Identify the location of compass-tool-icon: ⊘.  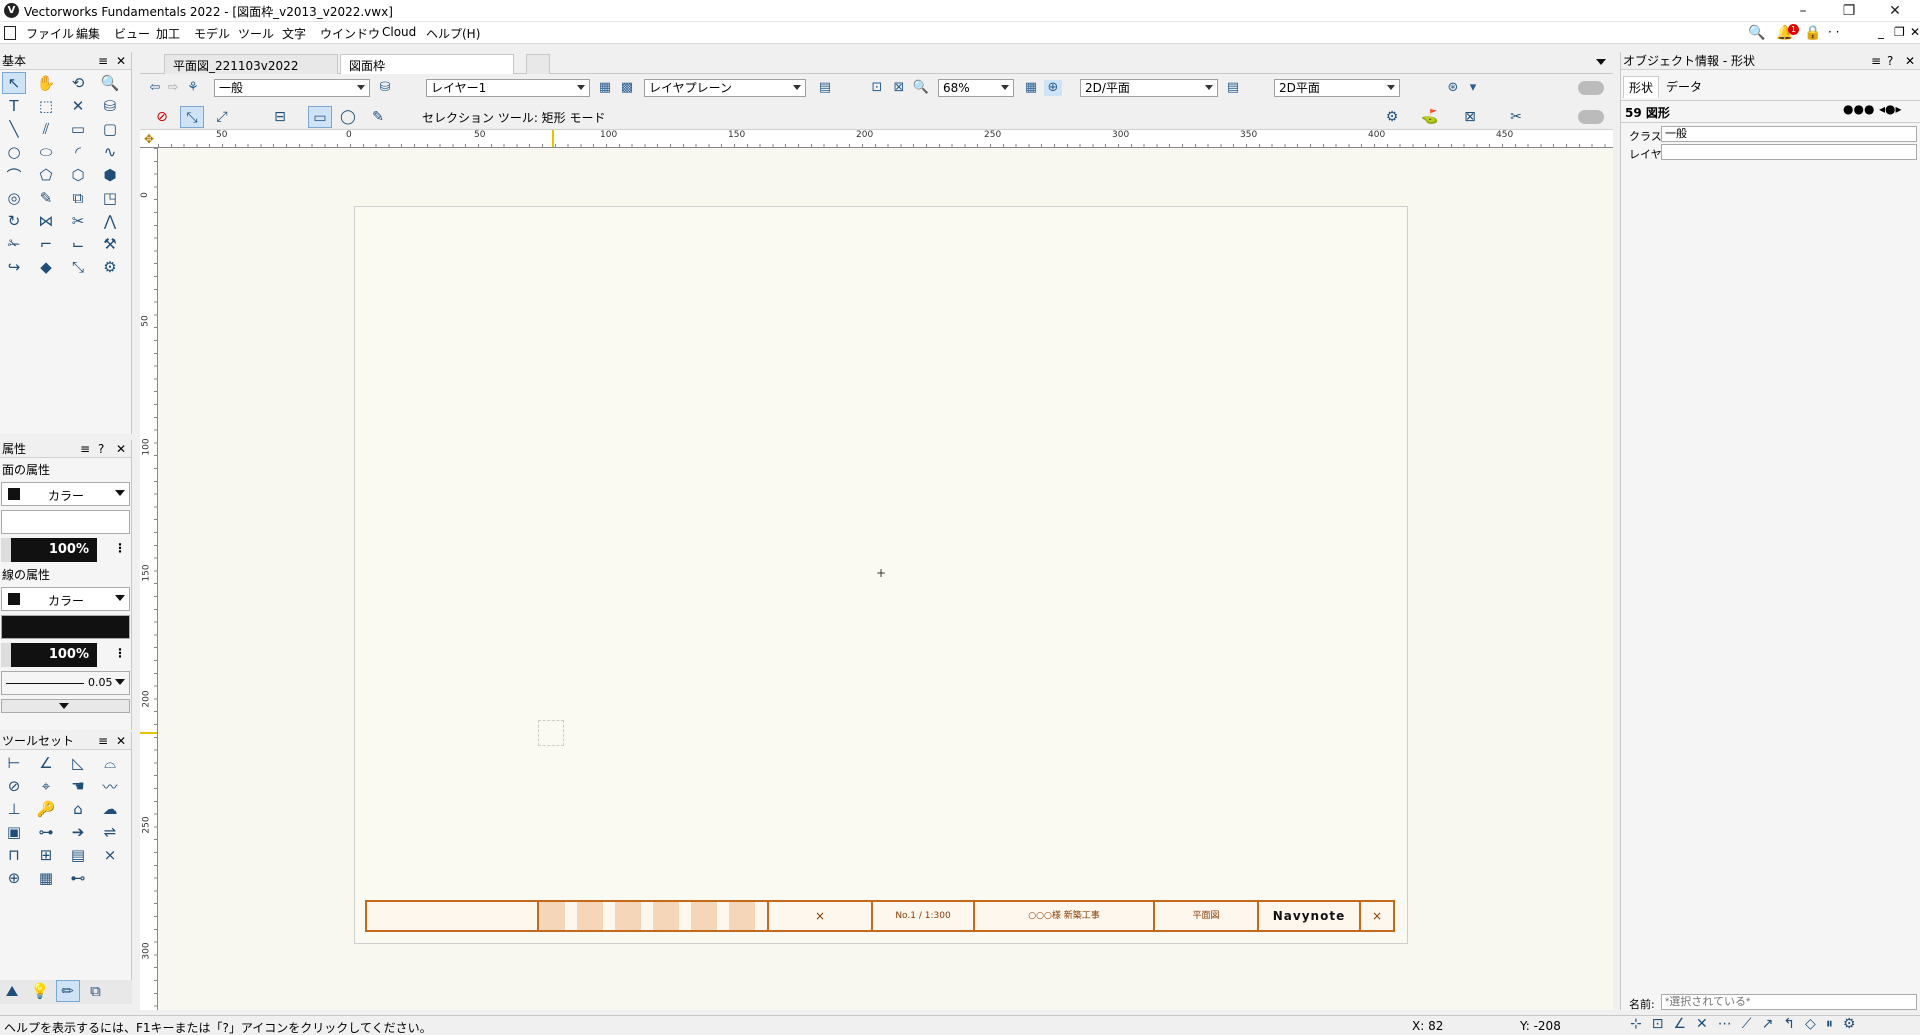
(14, 786).